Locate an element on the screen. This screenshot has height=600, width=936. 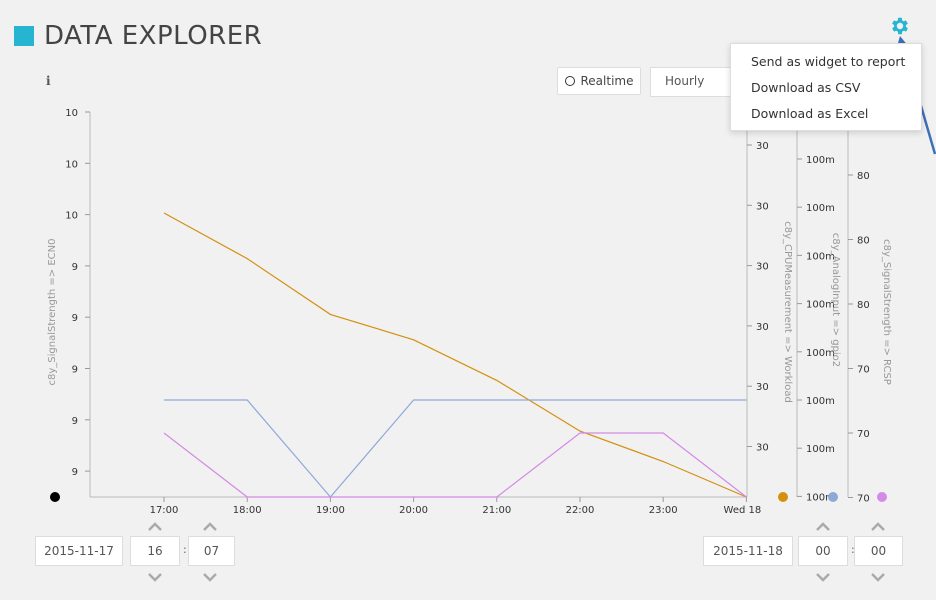
menu-item-download-csv: Download as CSV is located at coordinates (826, 88).